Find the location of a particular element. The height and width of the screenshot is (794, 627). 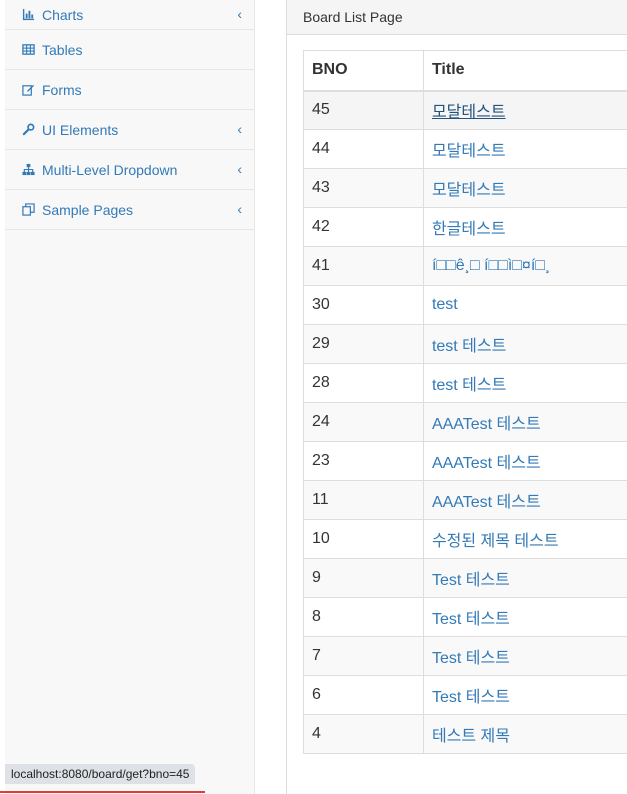

table-row: 28 test 테스트 is located at coordinates (465, 383).